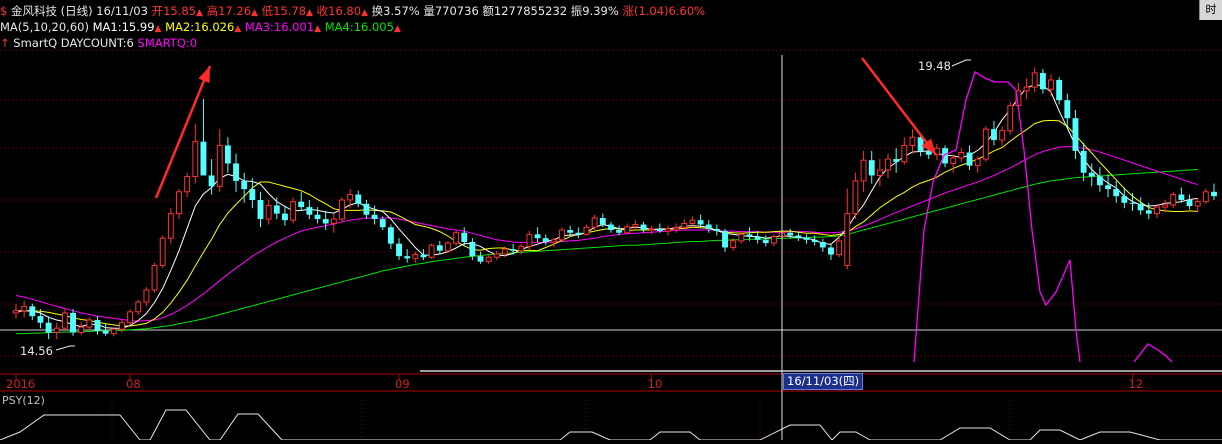  What do you see at coordinates (451, 11) in the screenshot?
I see `volume: 量770736` at bounding box center [451, 11].